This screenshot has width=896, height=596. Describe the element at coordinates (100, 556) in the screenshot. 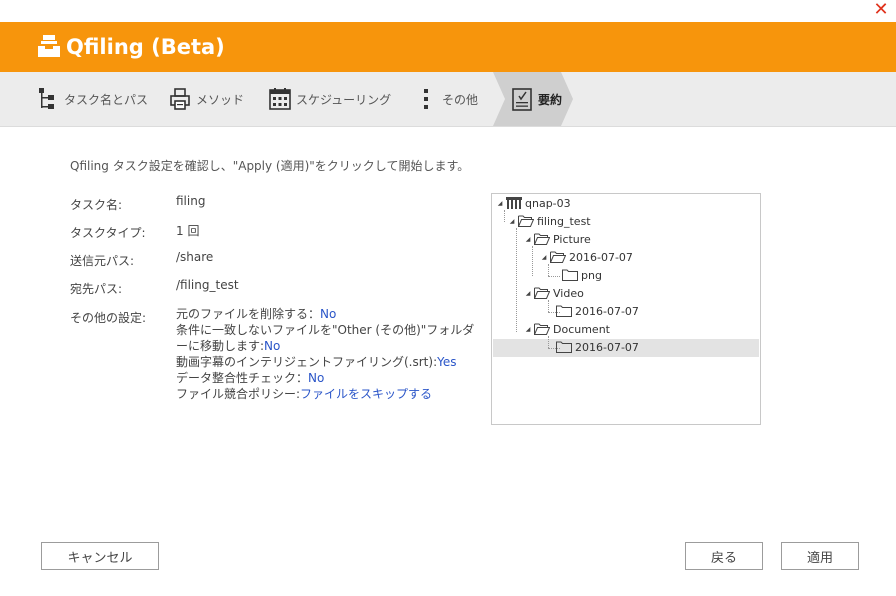

I see `cancel-button: キャンセル` at that location.